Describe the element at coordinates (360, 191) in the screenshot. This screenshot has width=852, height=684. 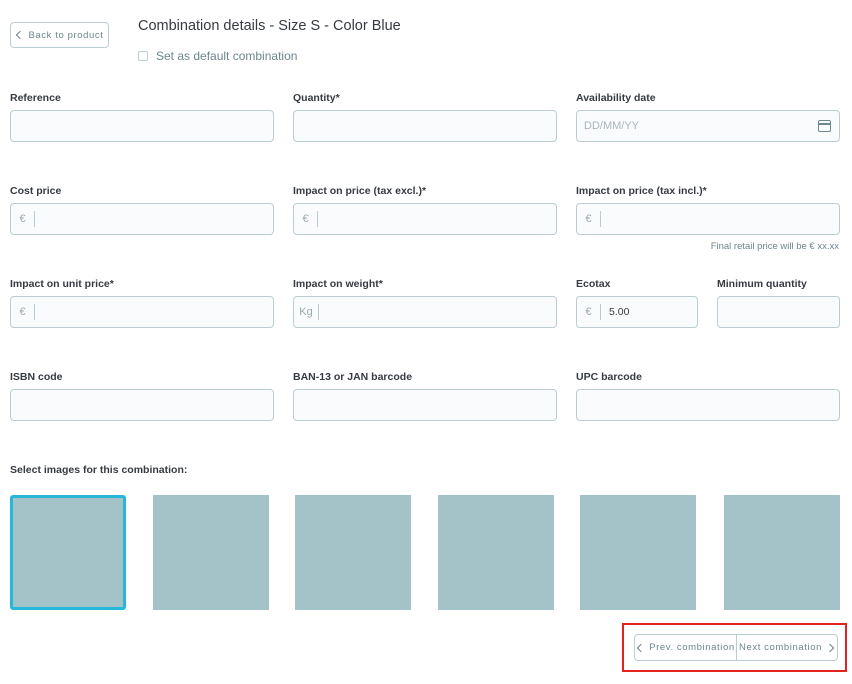
I see `impact-tax-excl-label: Impact on price (tax excl.)*` at that location.